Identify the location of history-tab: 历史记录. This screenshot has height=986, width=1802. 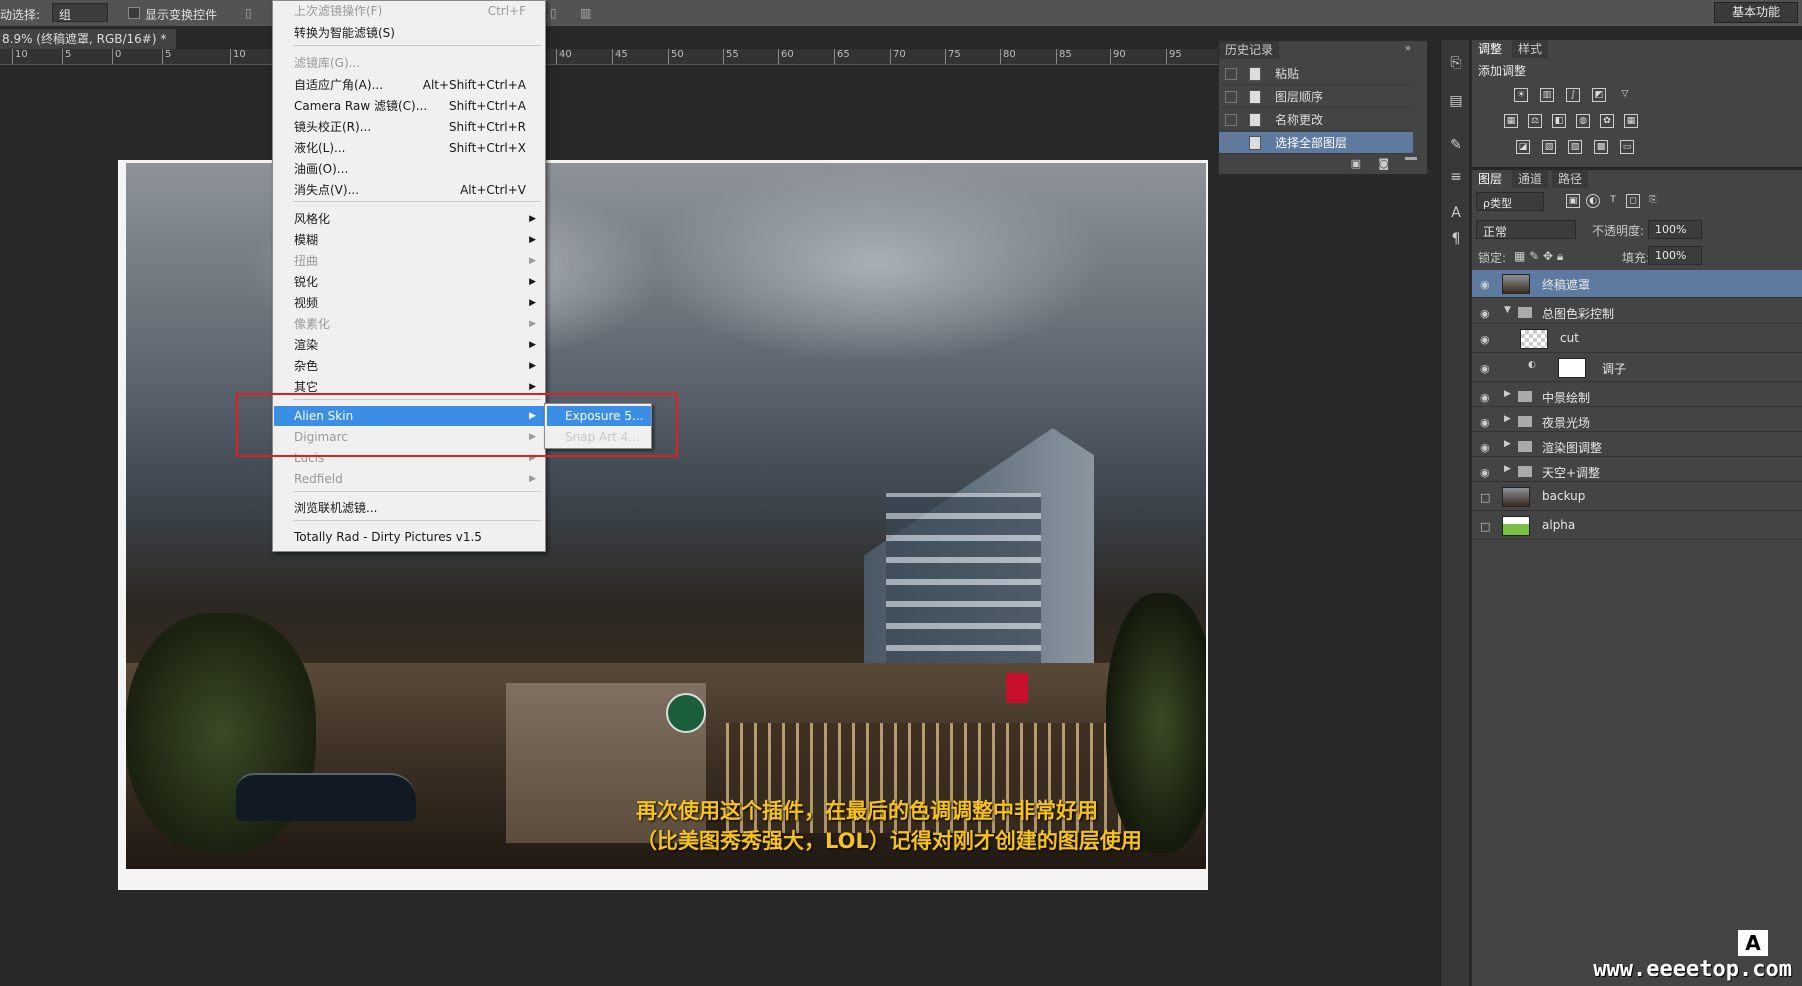
(1249, 50).